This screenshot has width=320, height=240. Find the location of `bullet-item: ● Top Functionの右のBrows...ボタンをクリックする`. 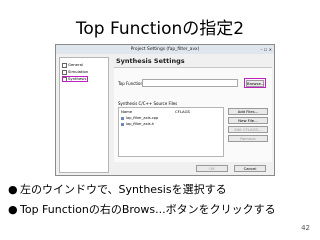

bullet-item: ● Top Functionの右のBrows...ボタンをクリックする is located at coordinates (142, 209).